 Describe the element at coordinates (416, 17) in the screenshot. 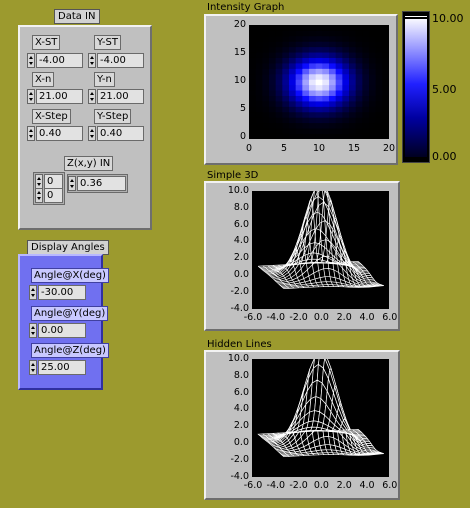

I see `colorbar-marker` at that location.